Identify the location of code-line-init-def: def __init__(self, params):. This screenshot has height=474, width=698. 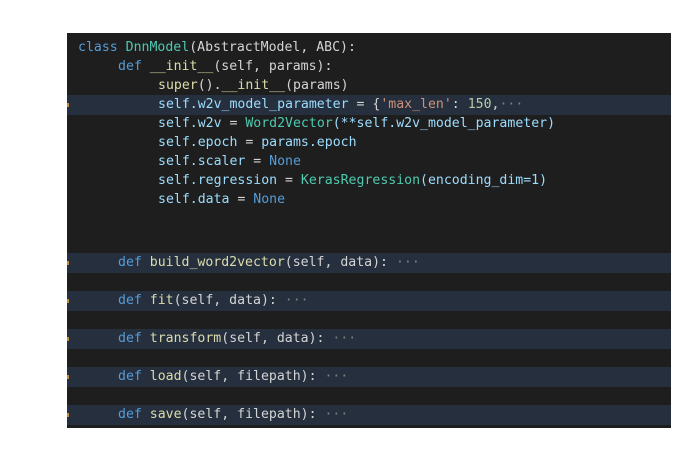
(369, 67).